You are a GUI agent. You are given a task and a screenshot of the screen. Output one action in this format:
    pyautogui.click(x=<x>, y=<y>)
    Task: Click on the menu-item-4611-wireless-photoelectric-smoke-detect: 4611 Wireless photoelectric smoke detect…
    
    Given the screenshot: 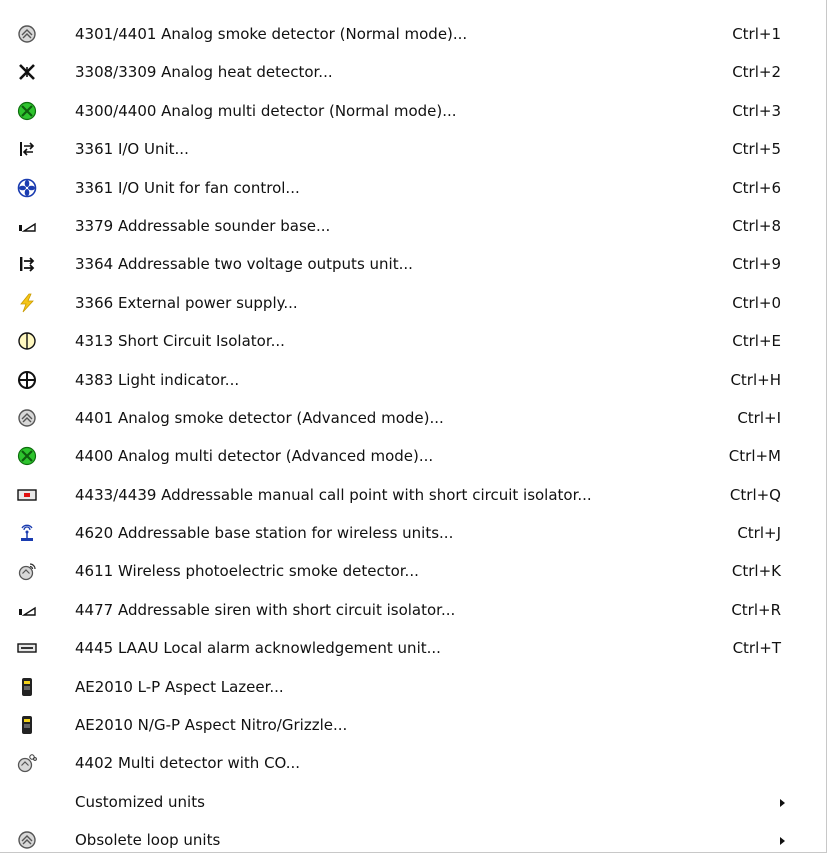 What is the action you would take?
    pyautogui.click(x=413, y=571)
    